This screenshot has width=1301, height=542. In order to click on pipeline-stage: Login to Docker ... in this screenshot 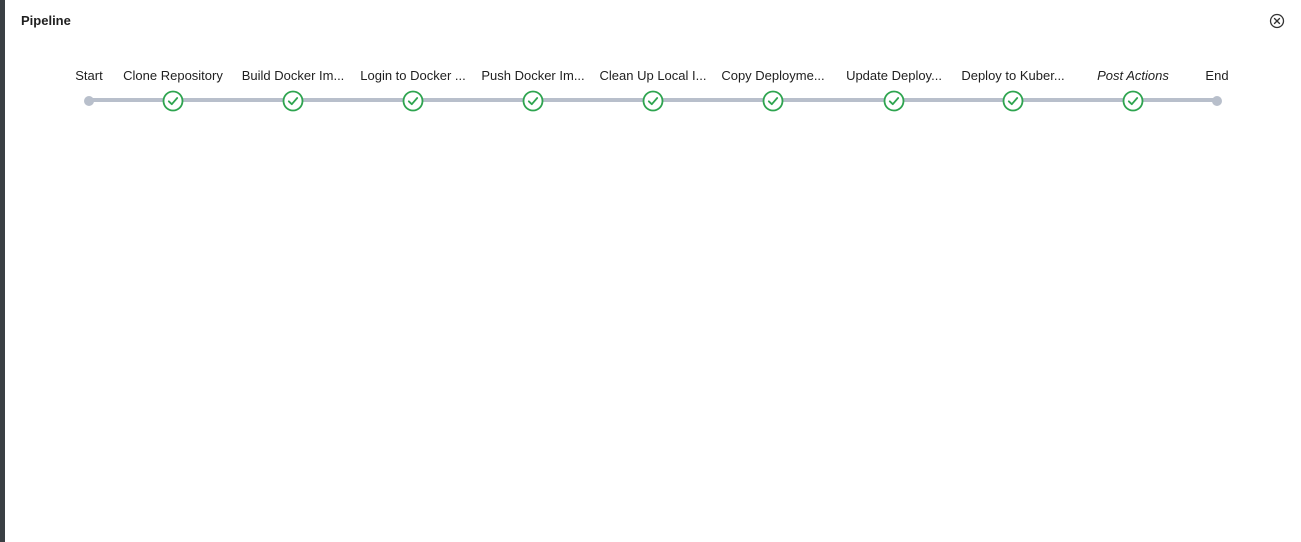, I will do `click(413, 90)`.